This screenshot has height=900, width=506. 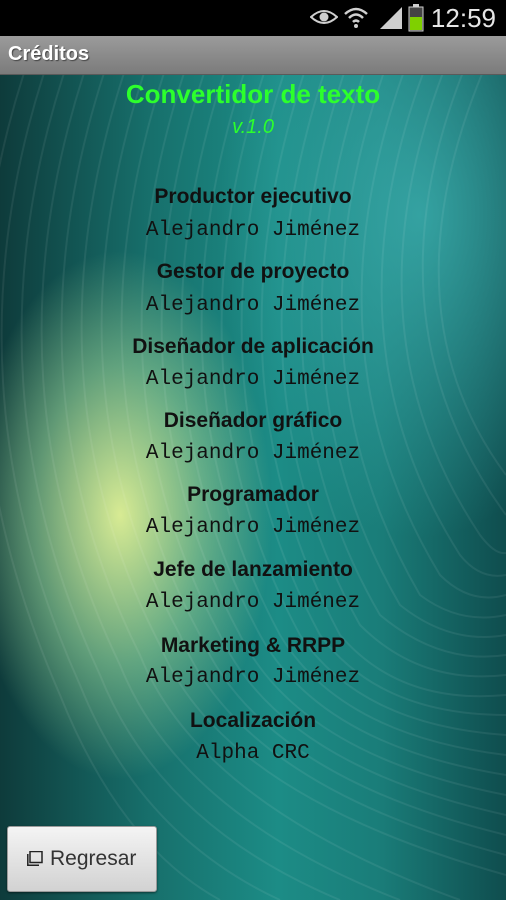 What do you see at coordinates (356, 19) in the screenshot?
I see `wifi-icon` at bounding box center [356, 19].